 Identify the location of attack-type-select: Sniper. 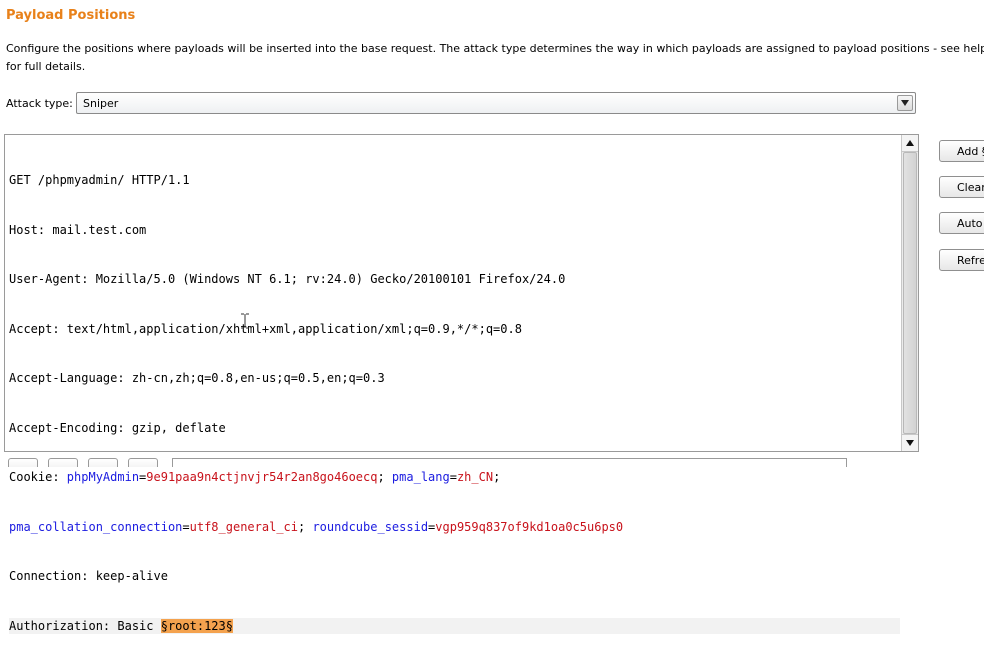
(496, 103).